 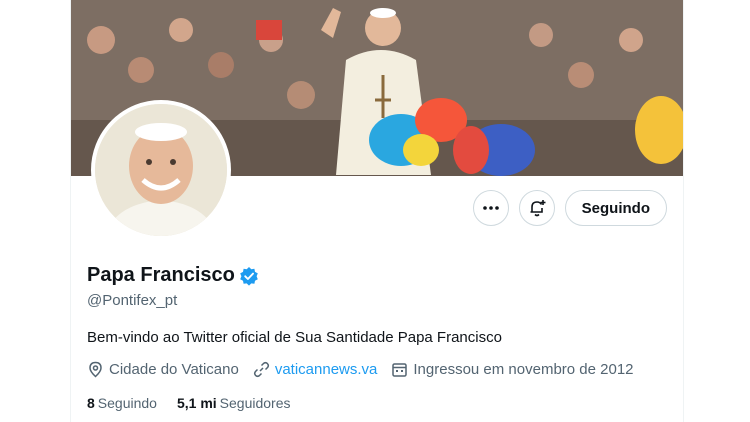 I want to click on avatar-photo, so click(x=161, y=170).